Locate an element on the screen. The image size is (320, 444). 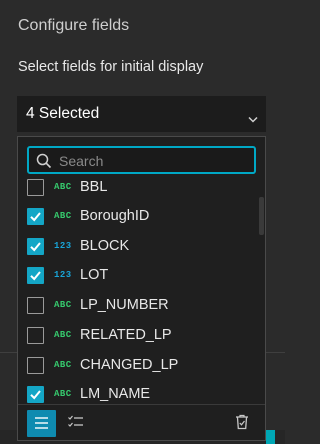
search-input: Search is located at coordinates (141, 160).